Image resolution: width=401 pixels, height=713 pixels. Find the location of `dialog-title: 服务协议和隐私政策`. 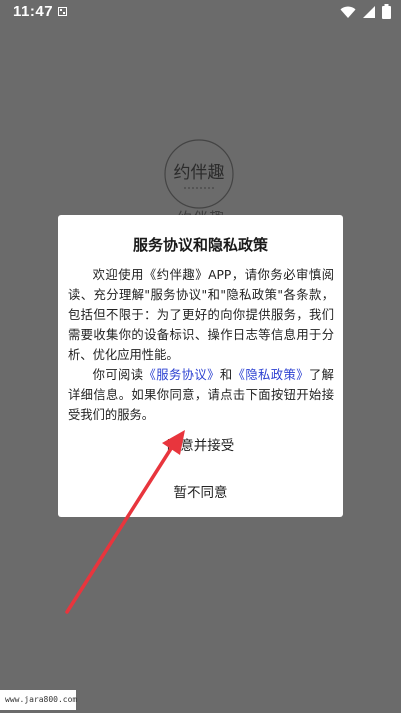

dialog-title: 服务协议和隐私政策 is located at coordinates (200, 245).